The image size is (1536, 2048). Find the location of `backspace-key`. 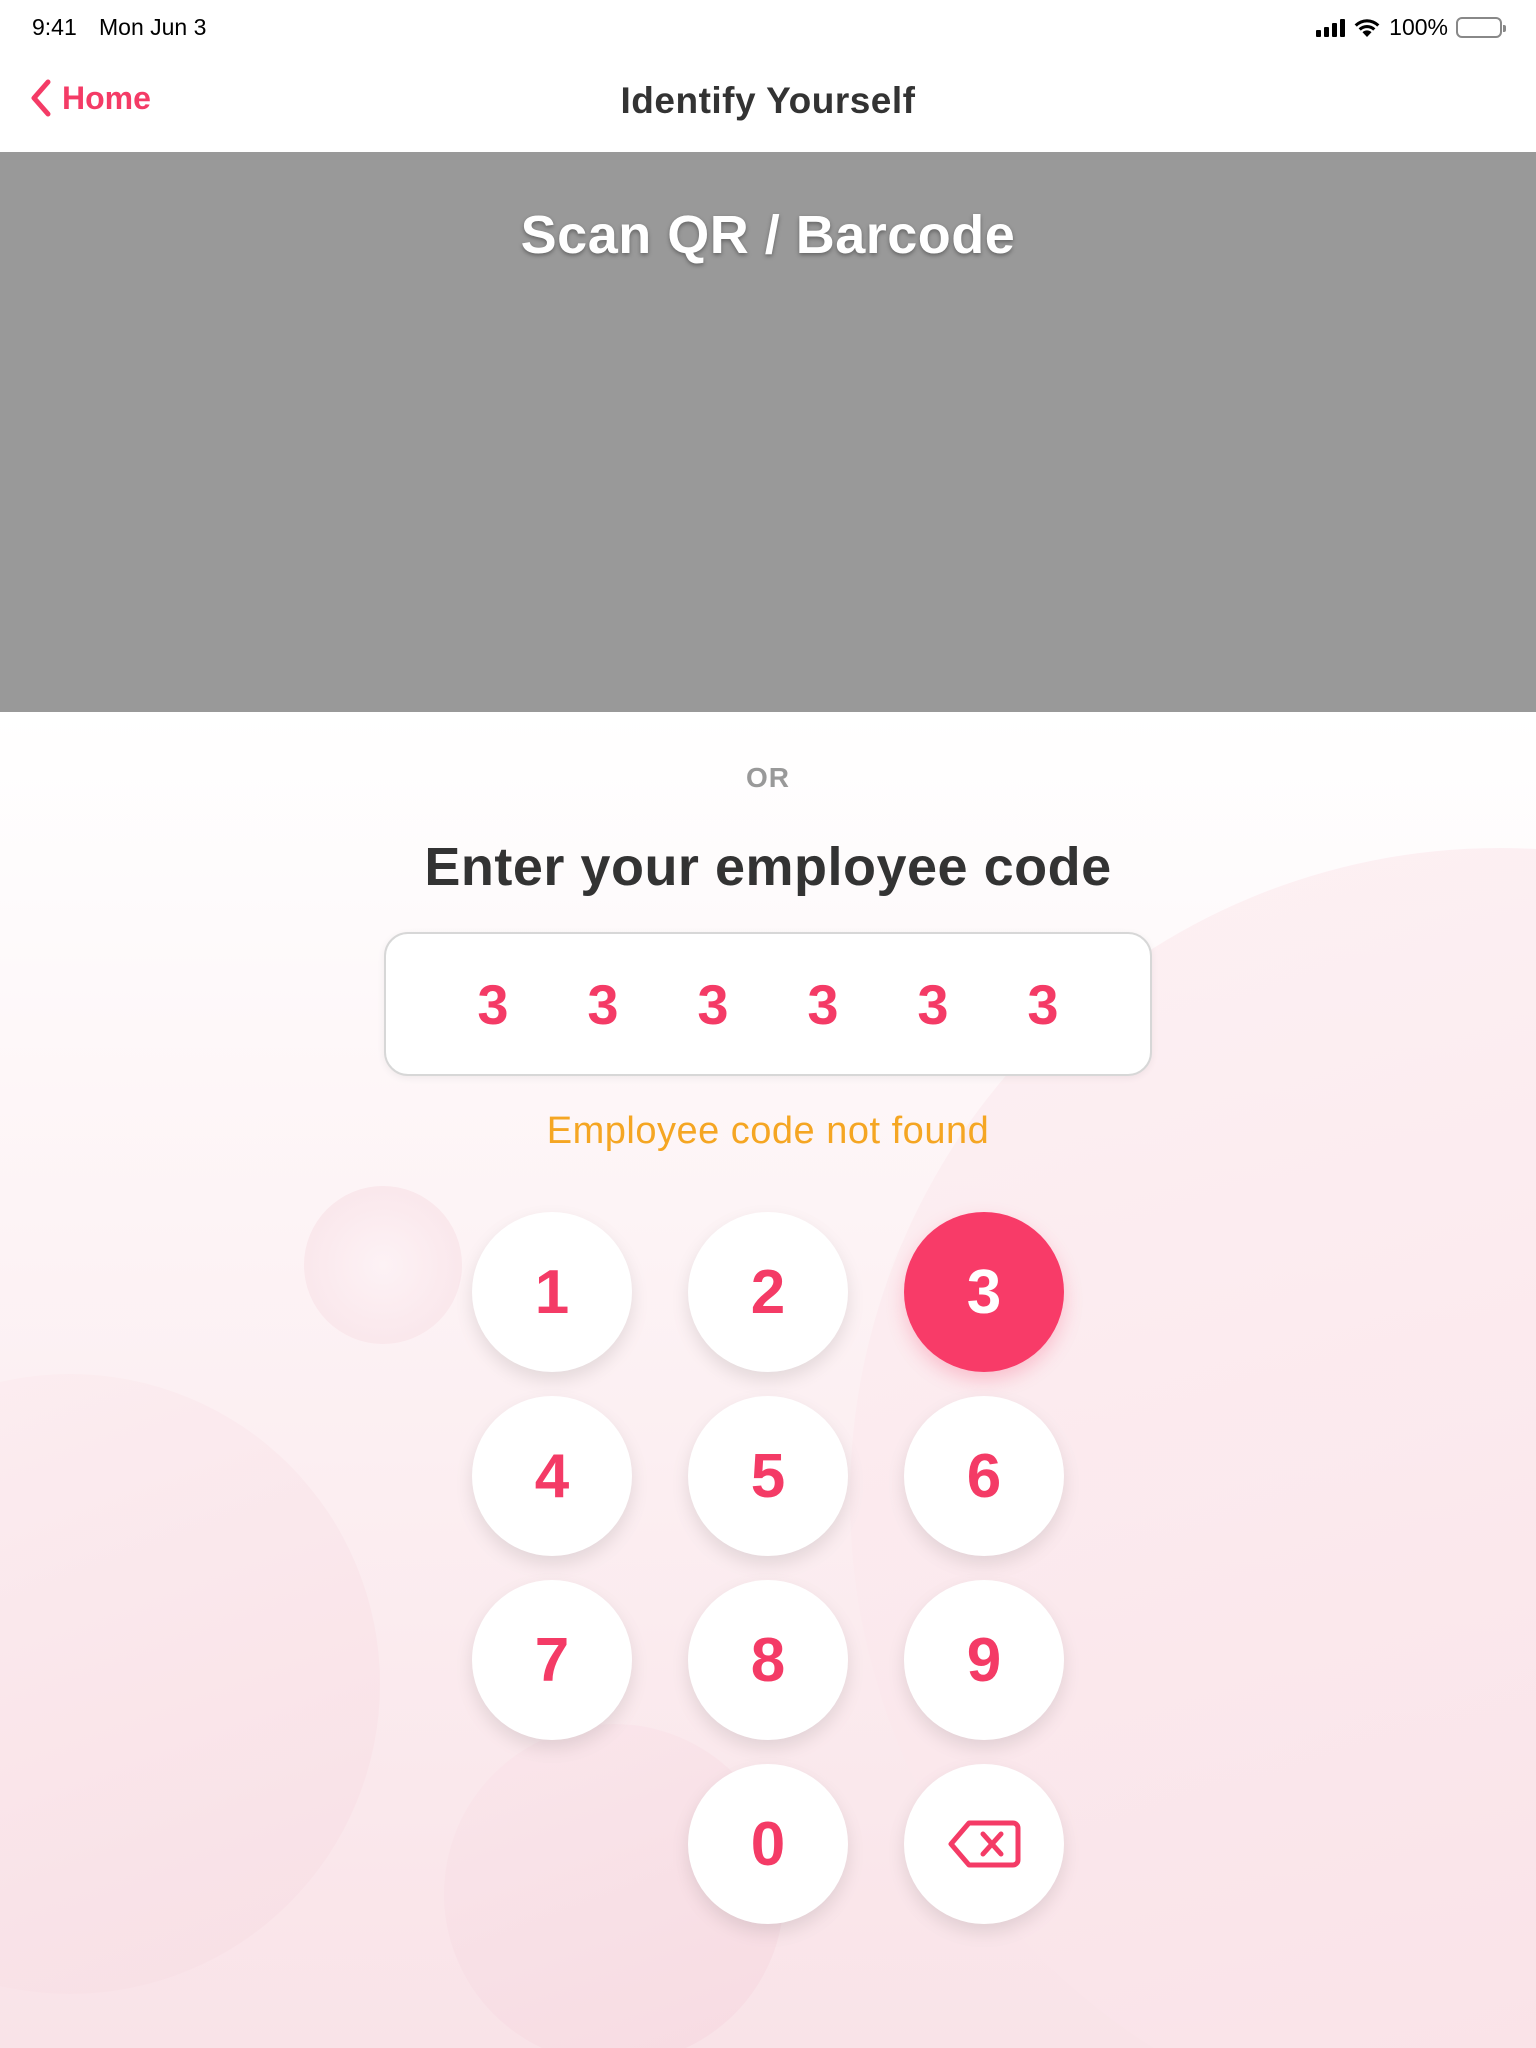

backspace-key is located at coordinates (984, 1844).